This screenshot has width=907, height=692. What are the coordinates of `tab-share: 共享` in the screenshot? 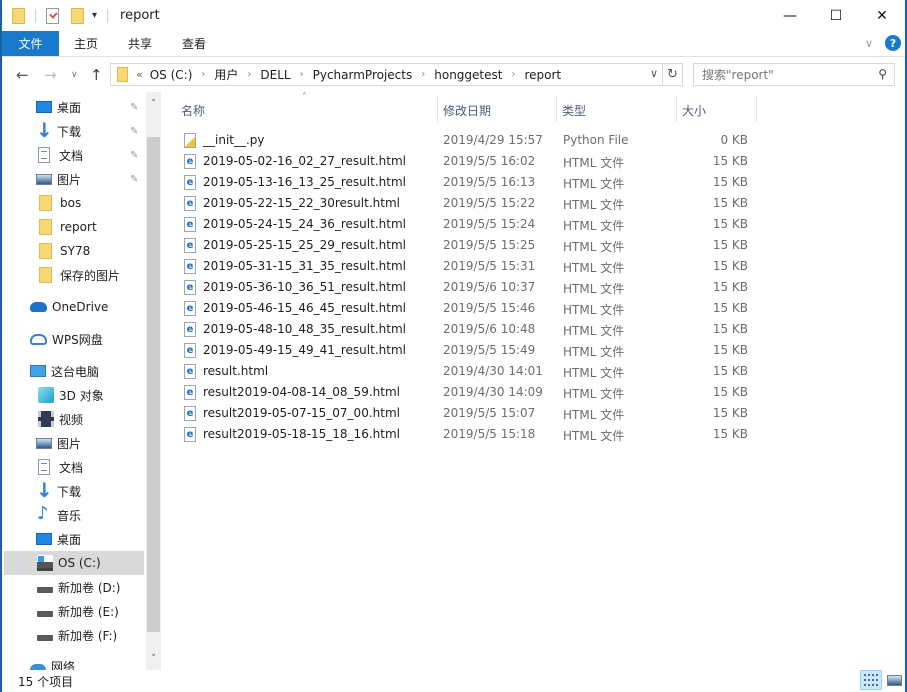 It's located at (140, 43).